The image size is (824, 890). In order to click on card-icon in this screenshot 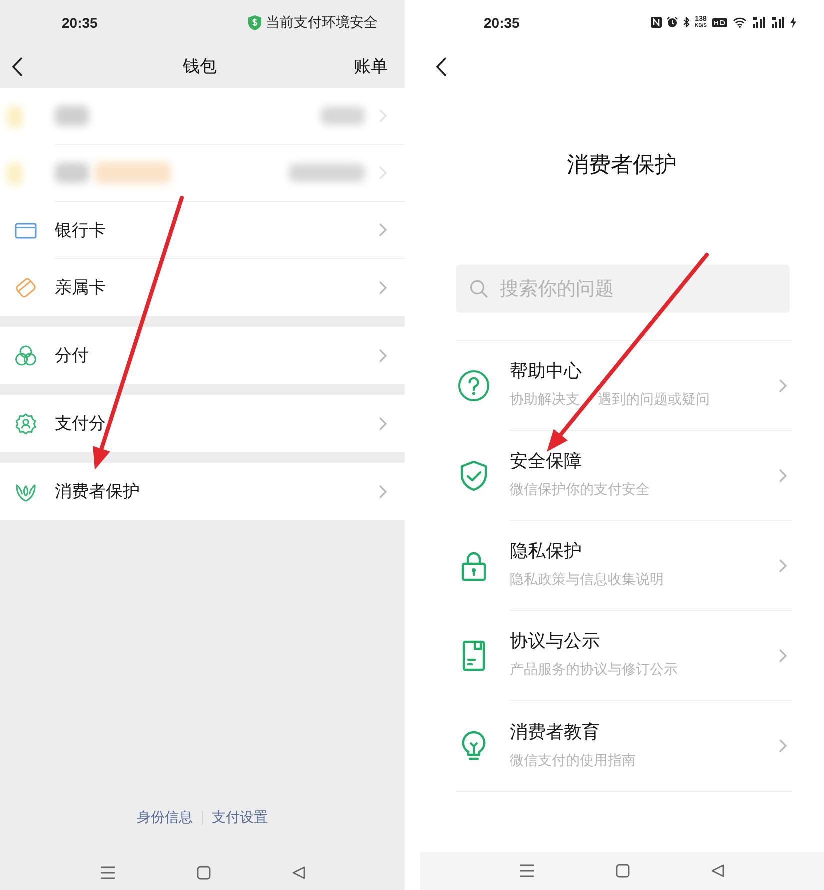, I will do `click(26, 230)`.